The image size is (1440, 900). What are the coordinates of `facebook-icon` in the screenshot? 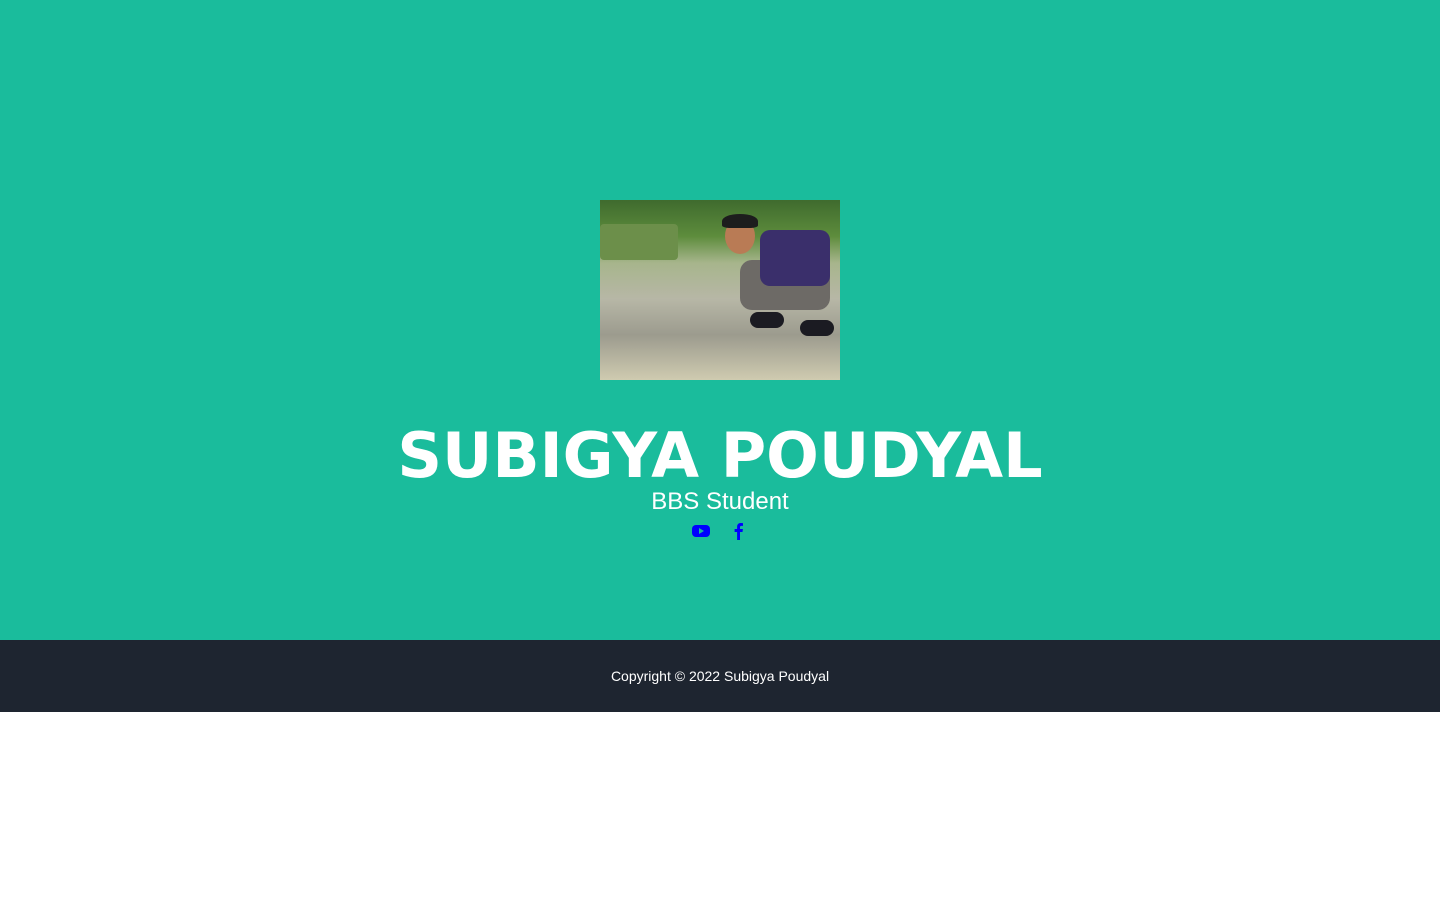 It's located at (738, 531).